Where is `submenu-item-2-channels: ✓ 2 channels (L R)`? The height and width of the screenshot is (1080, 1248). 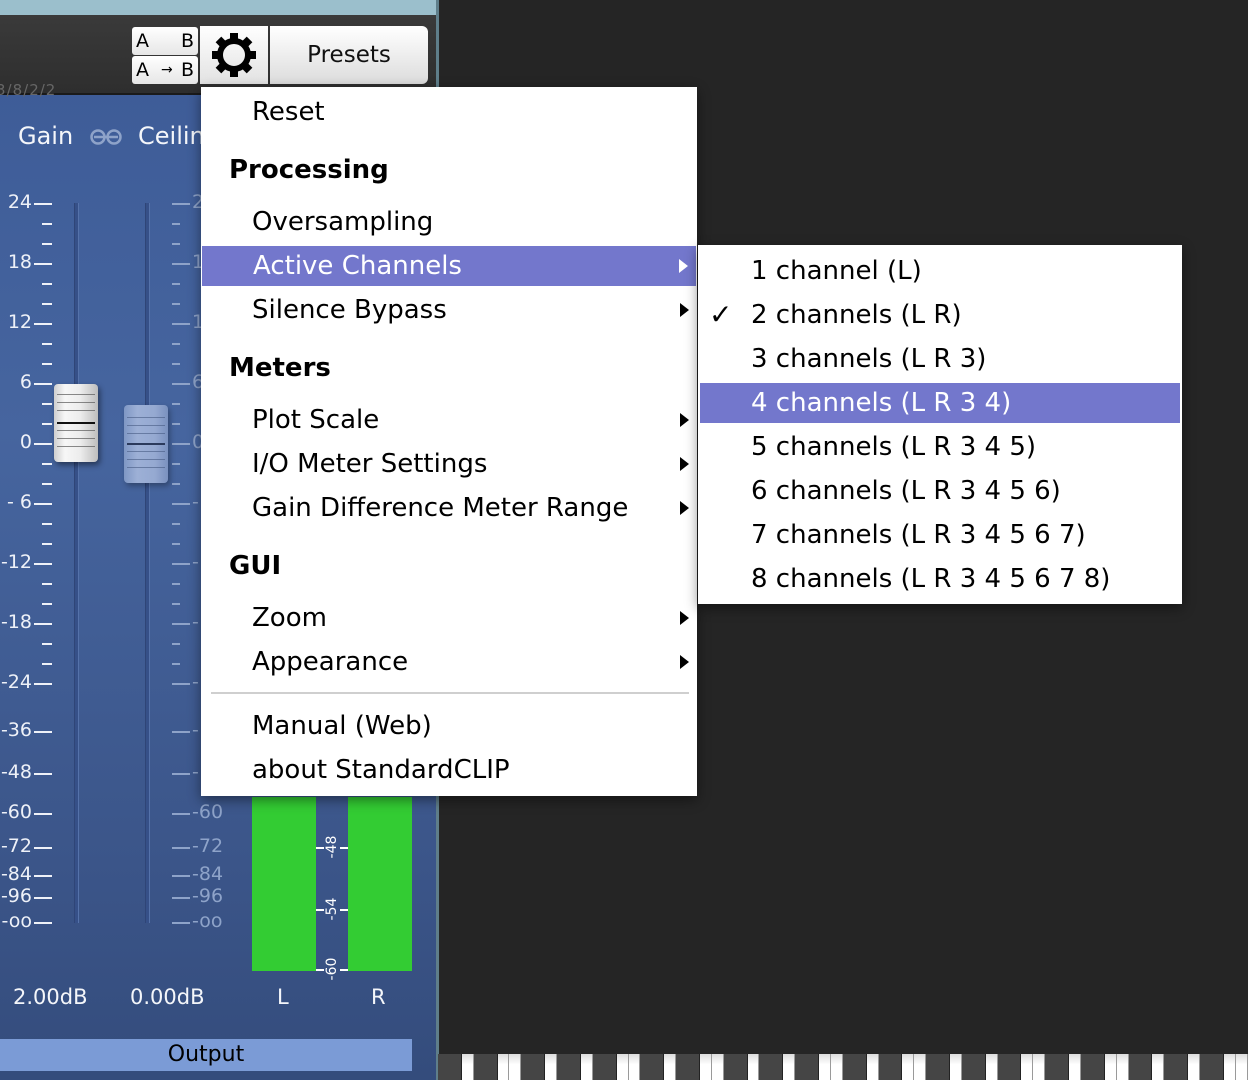 submenu-item-2-channels: ✓ 2 channels (L R) is located at coordinates (940, 315).